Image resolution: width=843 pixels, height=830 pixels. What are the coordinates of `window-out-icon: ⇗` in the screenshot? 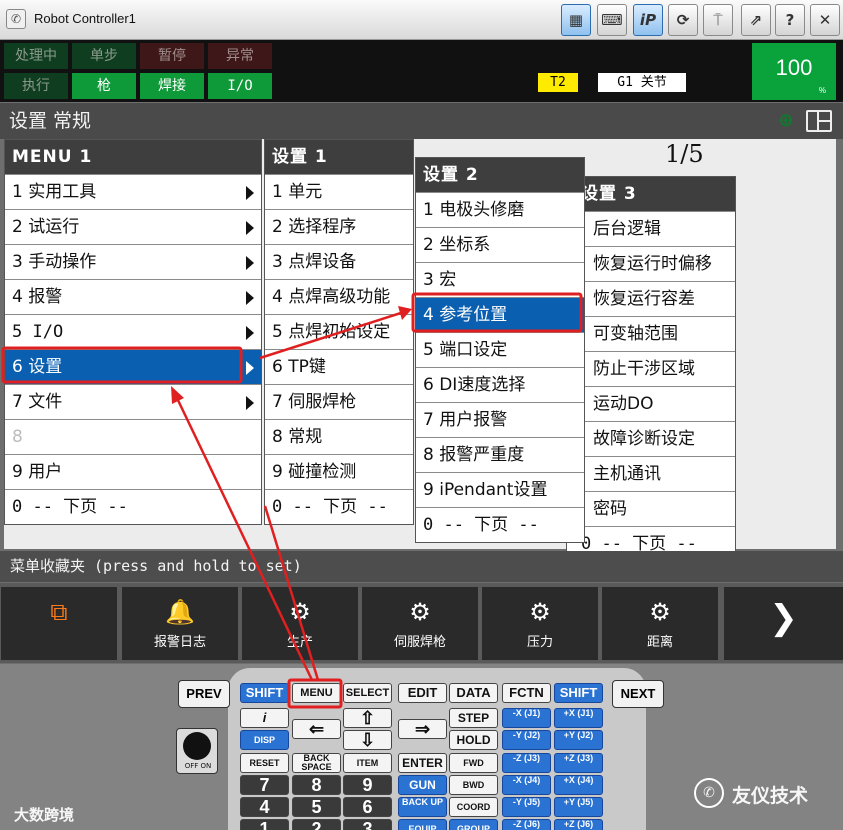 It's located at (756, 20).